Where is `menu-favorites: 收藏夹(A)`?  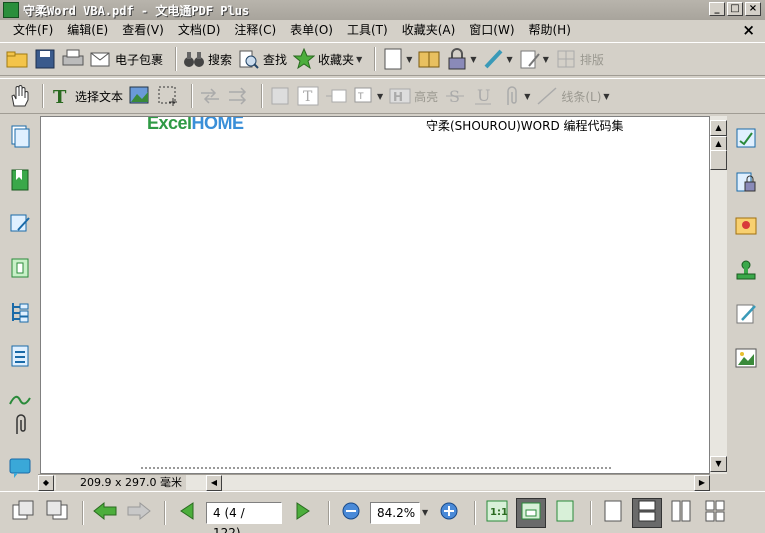 menu-favorites: 收藏夹(A) is located at coordinates (429, 30).